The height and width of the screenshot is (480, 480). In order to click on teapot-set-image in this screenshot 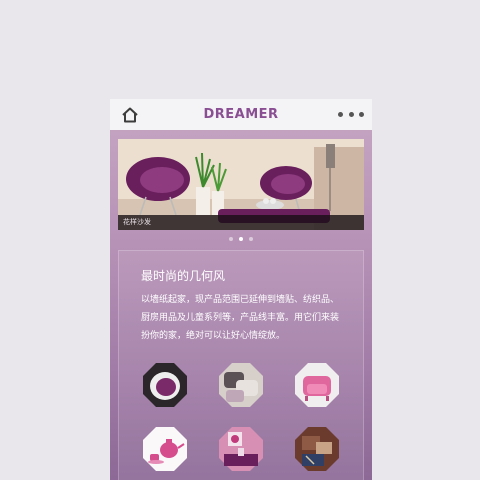, I will do `click(165, 449)`.